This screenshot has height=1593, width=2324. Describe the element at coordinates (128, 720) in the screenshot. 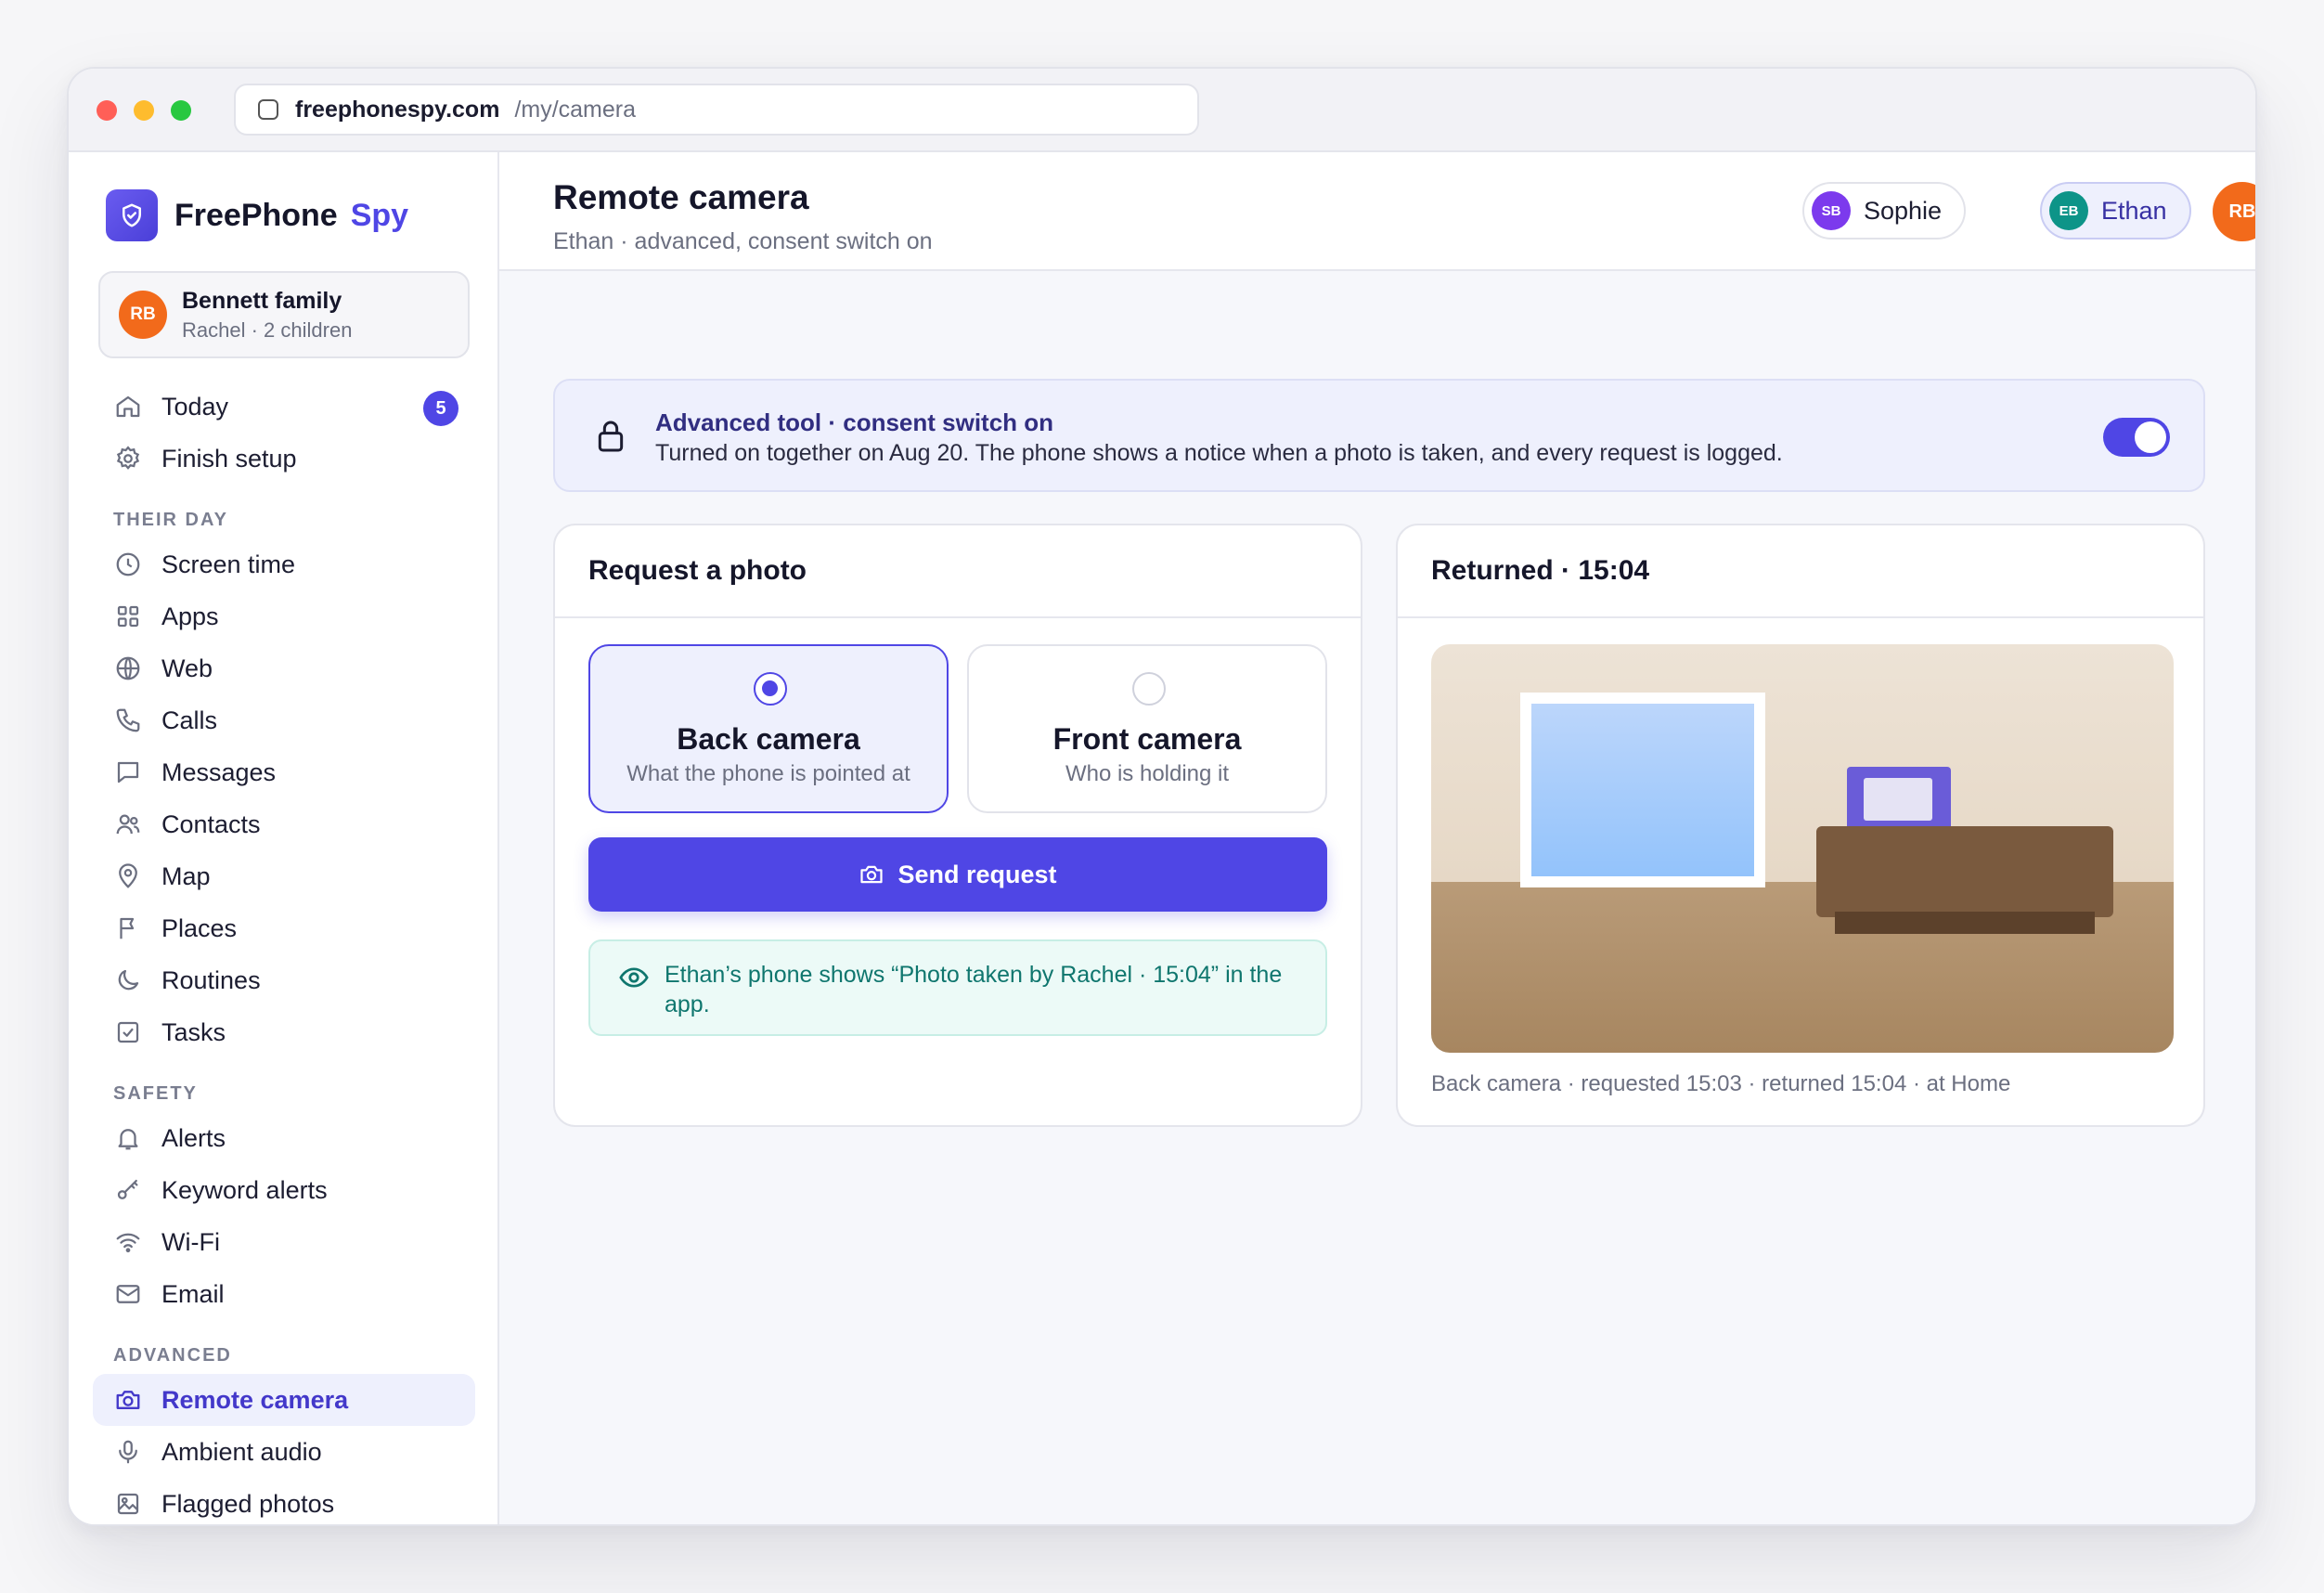

I see `phone-icon` at that location.